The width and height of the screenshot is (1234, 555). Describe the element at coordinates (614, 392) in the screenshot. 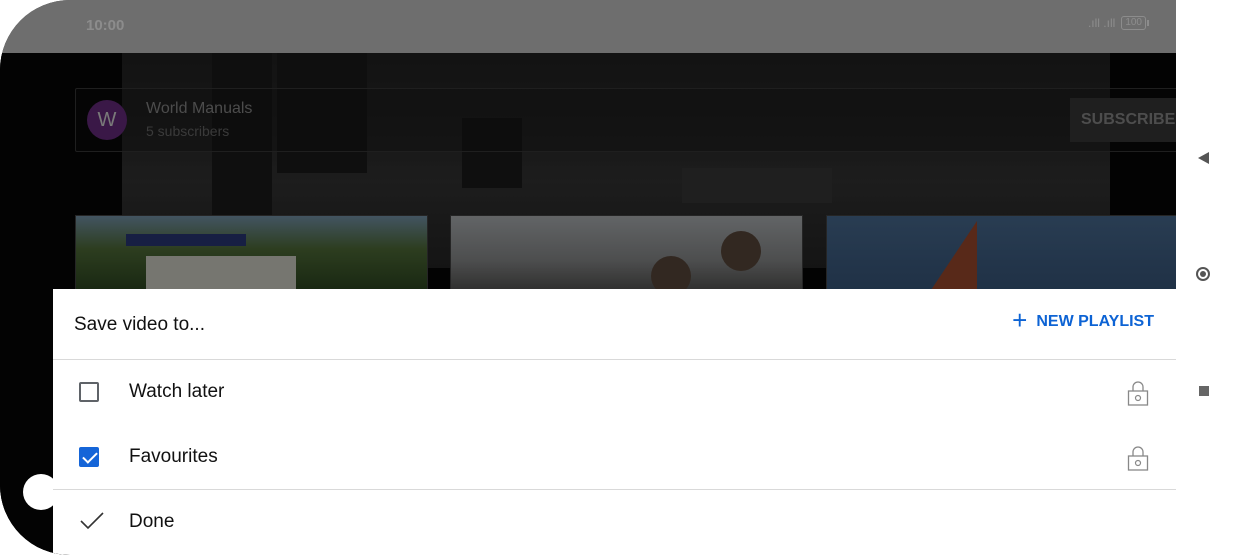

I see `playlist-item-watch-later: Watch later` at that location.